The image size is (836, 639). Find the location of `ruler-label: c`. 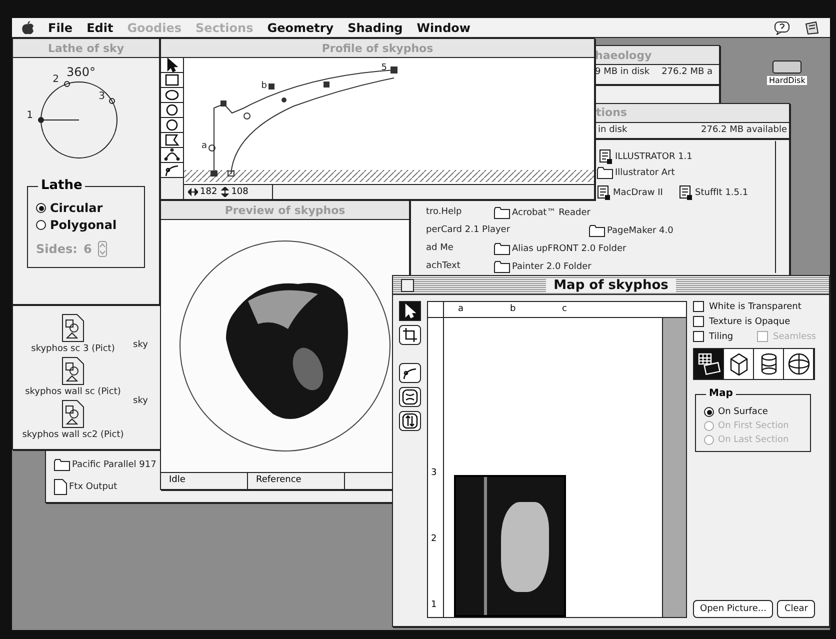

ruler-label: c is located at coordinates (564, 309).